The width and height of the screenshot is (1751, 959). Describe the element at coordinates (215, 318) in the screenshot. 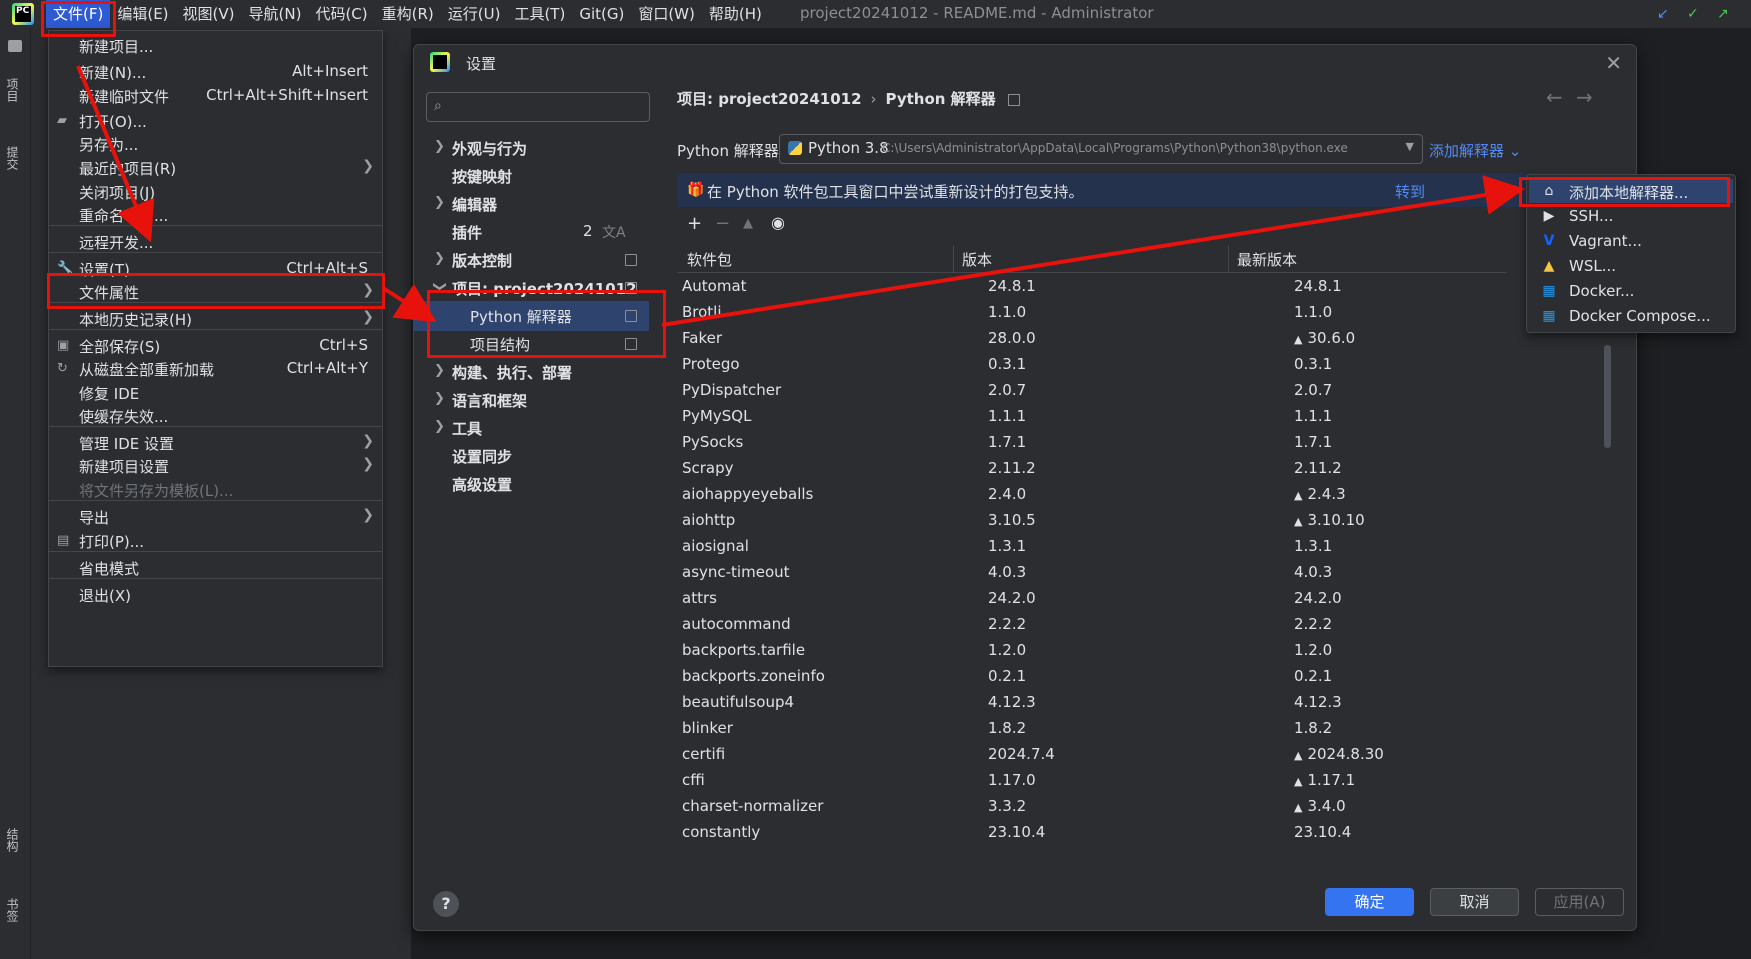

I see `file-menu-local-history: 本地历史记录(H) ❯` at that location.